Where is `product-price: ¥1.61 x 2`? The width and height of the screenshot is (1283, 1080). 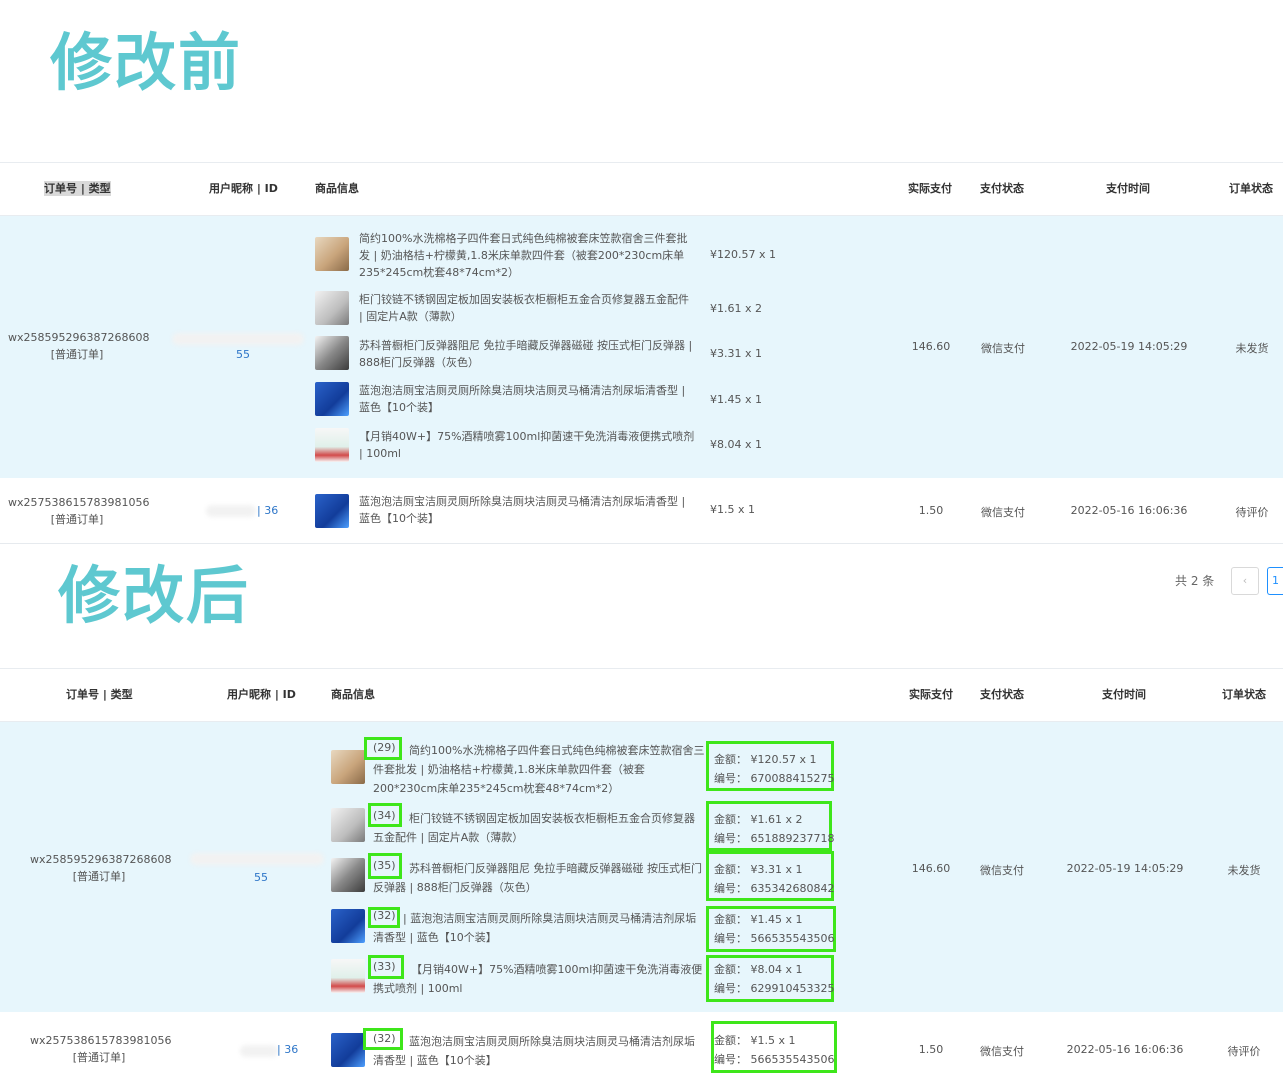 product-price: ¥1.61 x 2 is located at coordinates (736, 308).